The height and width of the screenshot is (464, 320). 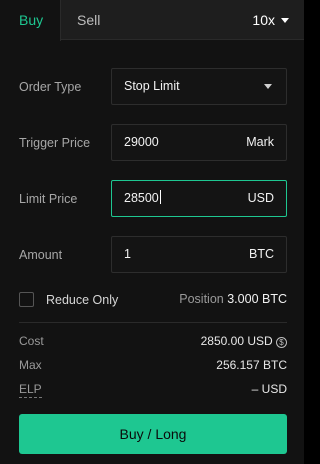 I want to click on usd-circle-icon: $, so click(x=281, y=342).